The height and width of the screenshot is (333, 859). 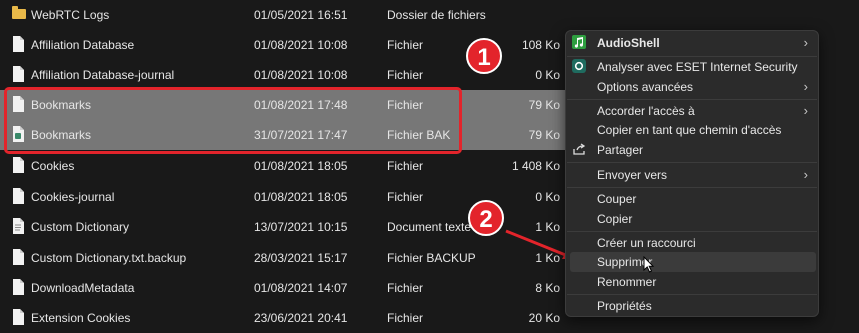 I want to click on menu-item-copy: Copier, so click(x=692, y=219).